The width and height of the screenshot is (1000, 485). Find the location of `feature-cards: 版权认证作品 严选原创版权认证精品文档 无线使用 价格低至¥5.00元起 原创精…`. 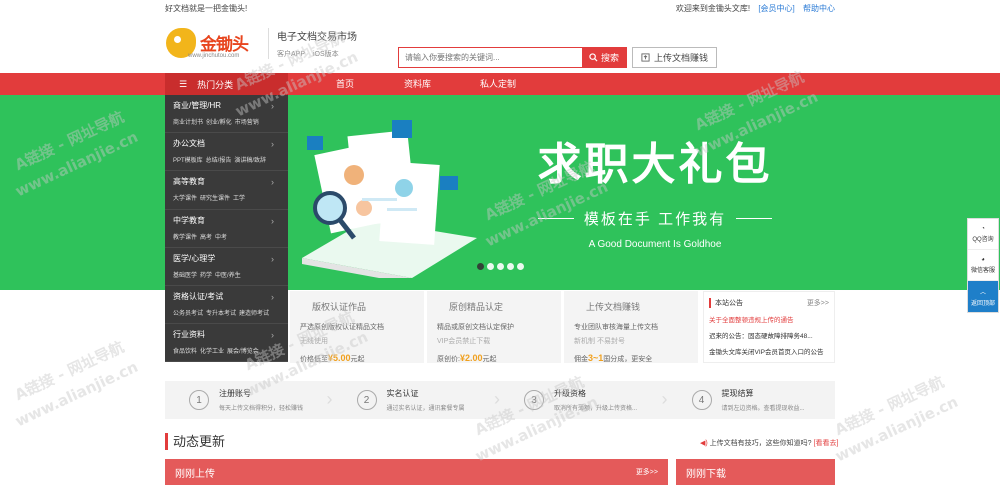

feature-cards: 版权认证作品 严选原创版权认证精品文档 无线使用 价格低至¥5.00元起 原创精… is located at coordinates (494, 327).